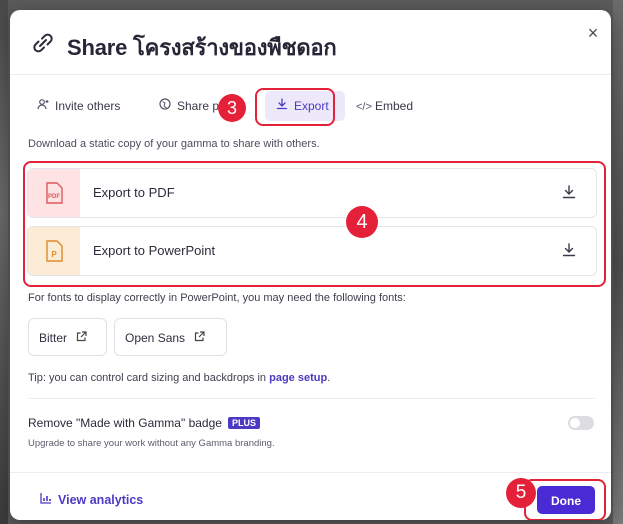 The image size is (623, 524). I want to click on plus-plan-badge: PLUS, so click(243, 423).